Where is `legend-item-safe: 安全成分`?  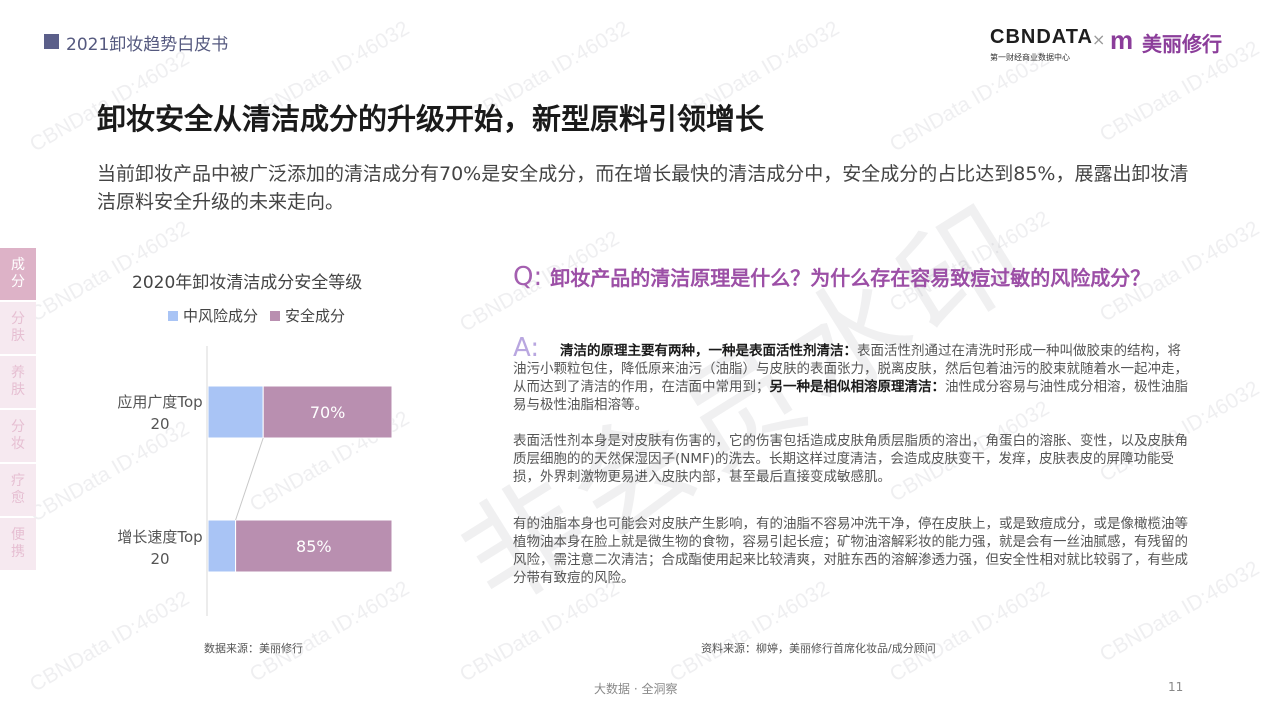 legend-item-safe: 安全成分 is located at coordinates (307, 315).